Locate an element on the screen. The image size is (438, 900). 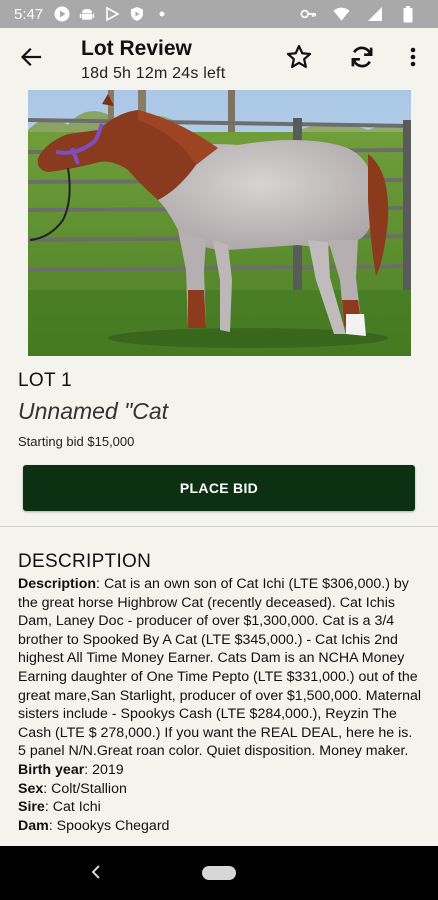
chevron-left-icon is located at coordinates (96, 874).